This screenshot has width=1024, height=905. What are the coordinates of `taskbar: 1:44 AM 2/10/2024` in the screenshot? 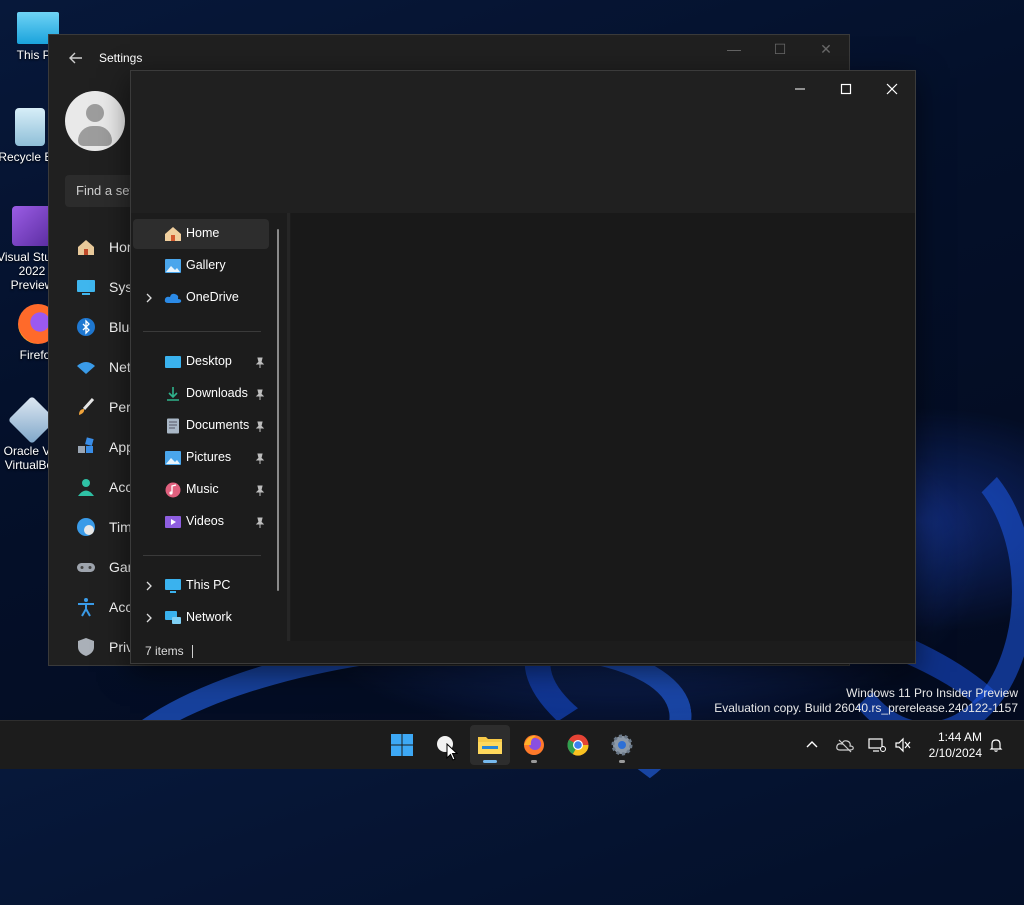 It's located at (512, 744).